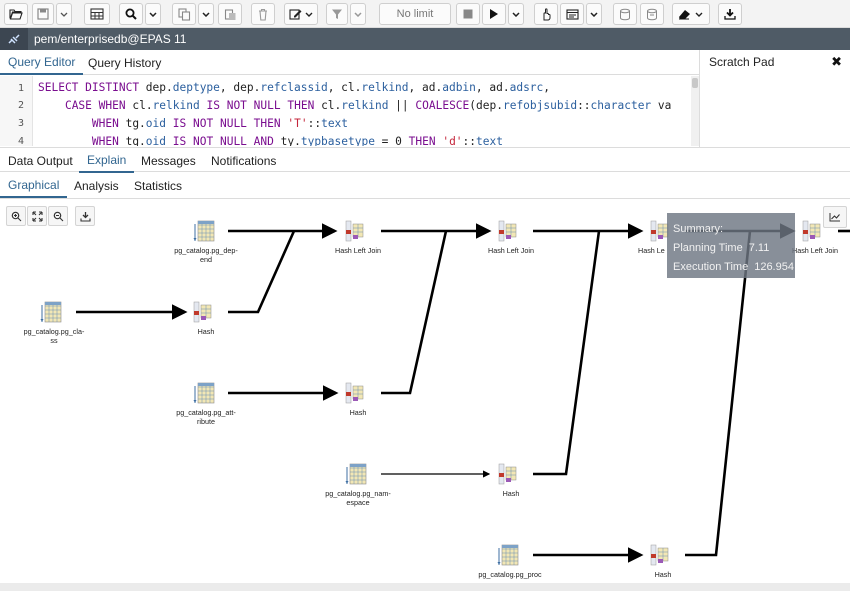 The image size is (850, 591). What do you see at coordinates (730, 14) in the screenshot?
I see `download-icon` at bounding box center [730, 14].